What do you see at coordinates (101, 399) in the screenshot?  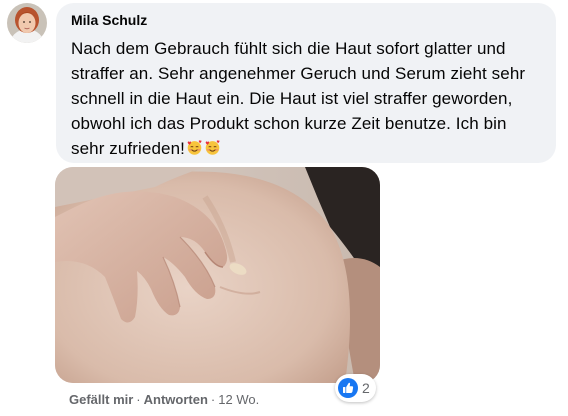 I see `like-action-link: Gefällt mir` at bounding box center [101, 399].